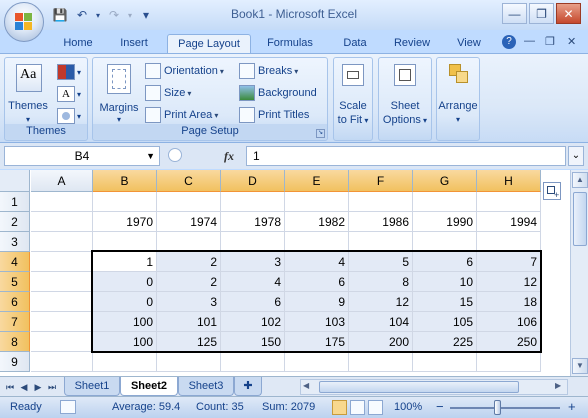 This screenshot has width=588, height=418. Describe the element at coordinates (509, 42) in the screenshot. I see `help-icon: ?` at that location.